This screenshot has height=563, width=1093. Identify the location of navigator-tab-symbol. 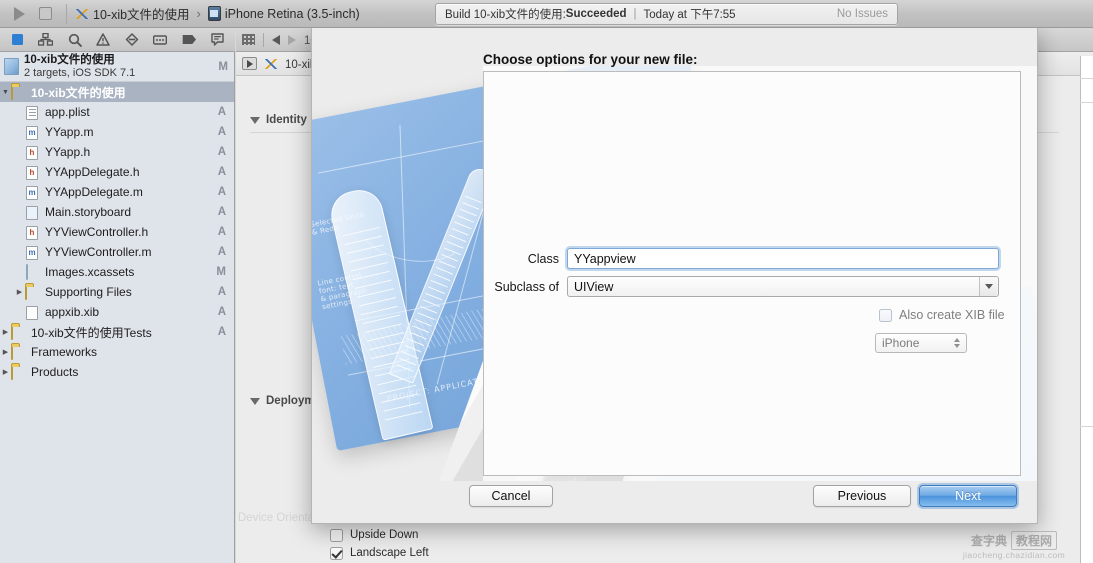
(46, 40).